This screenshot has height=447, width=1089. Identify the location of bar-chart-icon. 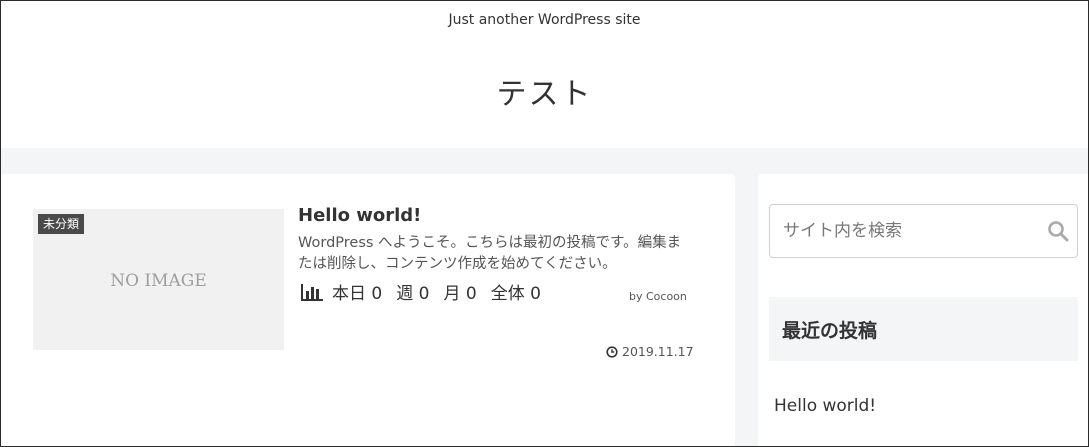
(312, 292).